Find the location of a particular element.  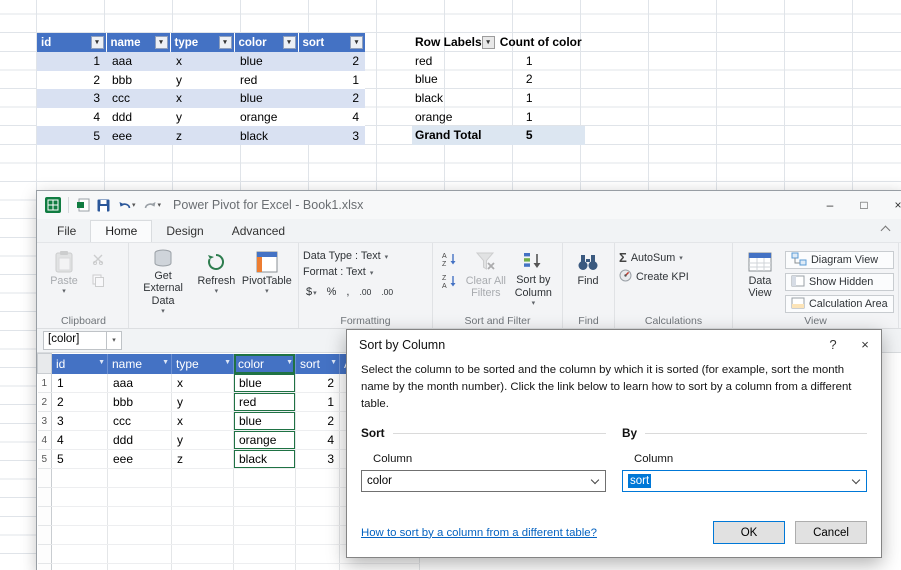

grid-cell: ccc is located at coordinates (139, 421).